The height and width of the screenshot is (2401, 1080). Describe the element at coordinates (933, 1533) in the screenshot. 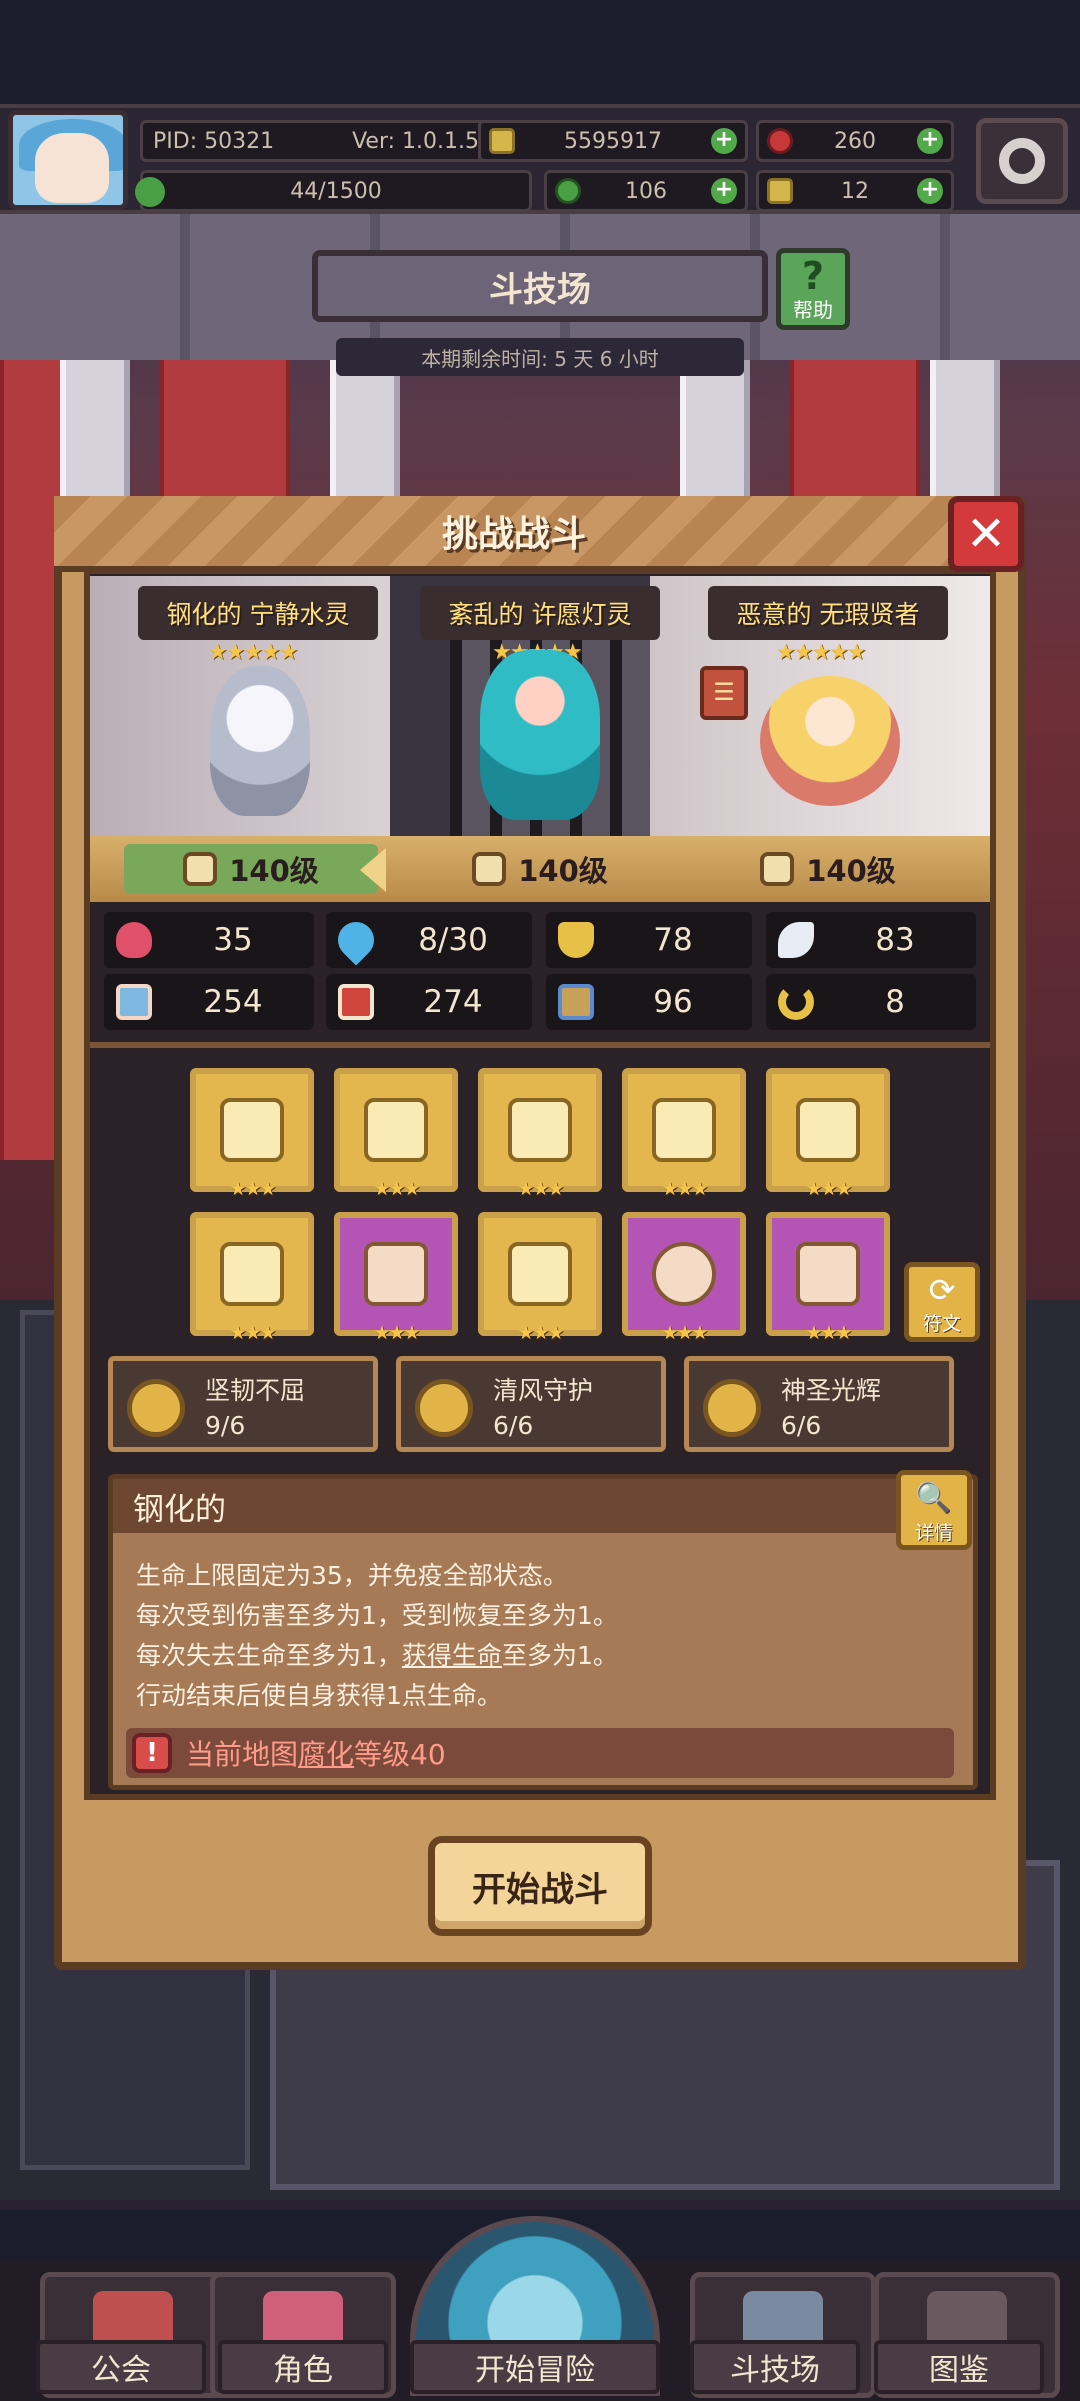

I see `detail-label: 详情` at that location.